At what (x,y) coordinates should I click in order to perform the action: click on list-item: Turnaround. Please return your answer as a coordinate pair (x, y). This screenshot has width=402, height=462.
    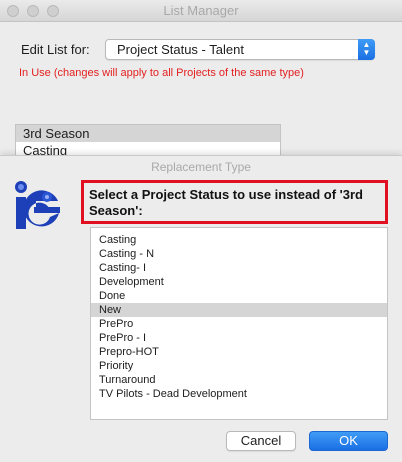
    Looking at the image, I should click on (239, 380).